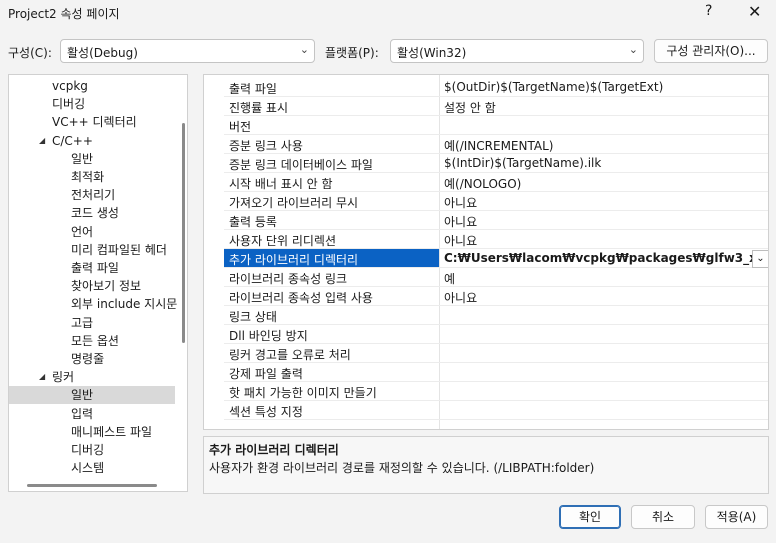 This screenshot has height=543, width=776. Describe the element at coordinates (388, 13) in the screenshot. I see `title-bar: Project2 속성 페이지 ? ✕` at that location.